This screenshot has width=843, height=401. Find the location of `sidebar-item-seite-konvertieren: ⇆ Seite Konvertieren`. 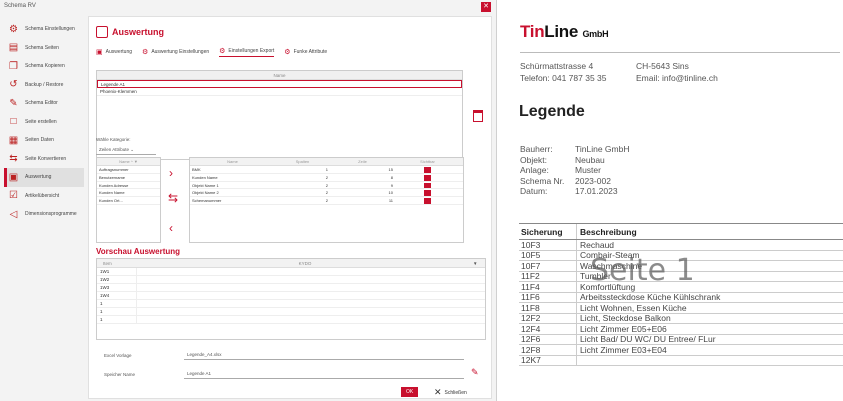

sidebar-item-seite-konvertieren: ⇆ Seite Konvertieren is located at coordinates (44, 159).